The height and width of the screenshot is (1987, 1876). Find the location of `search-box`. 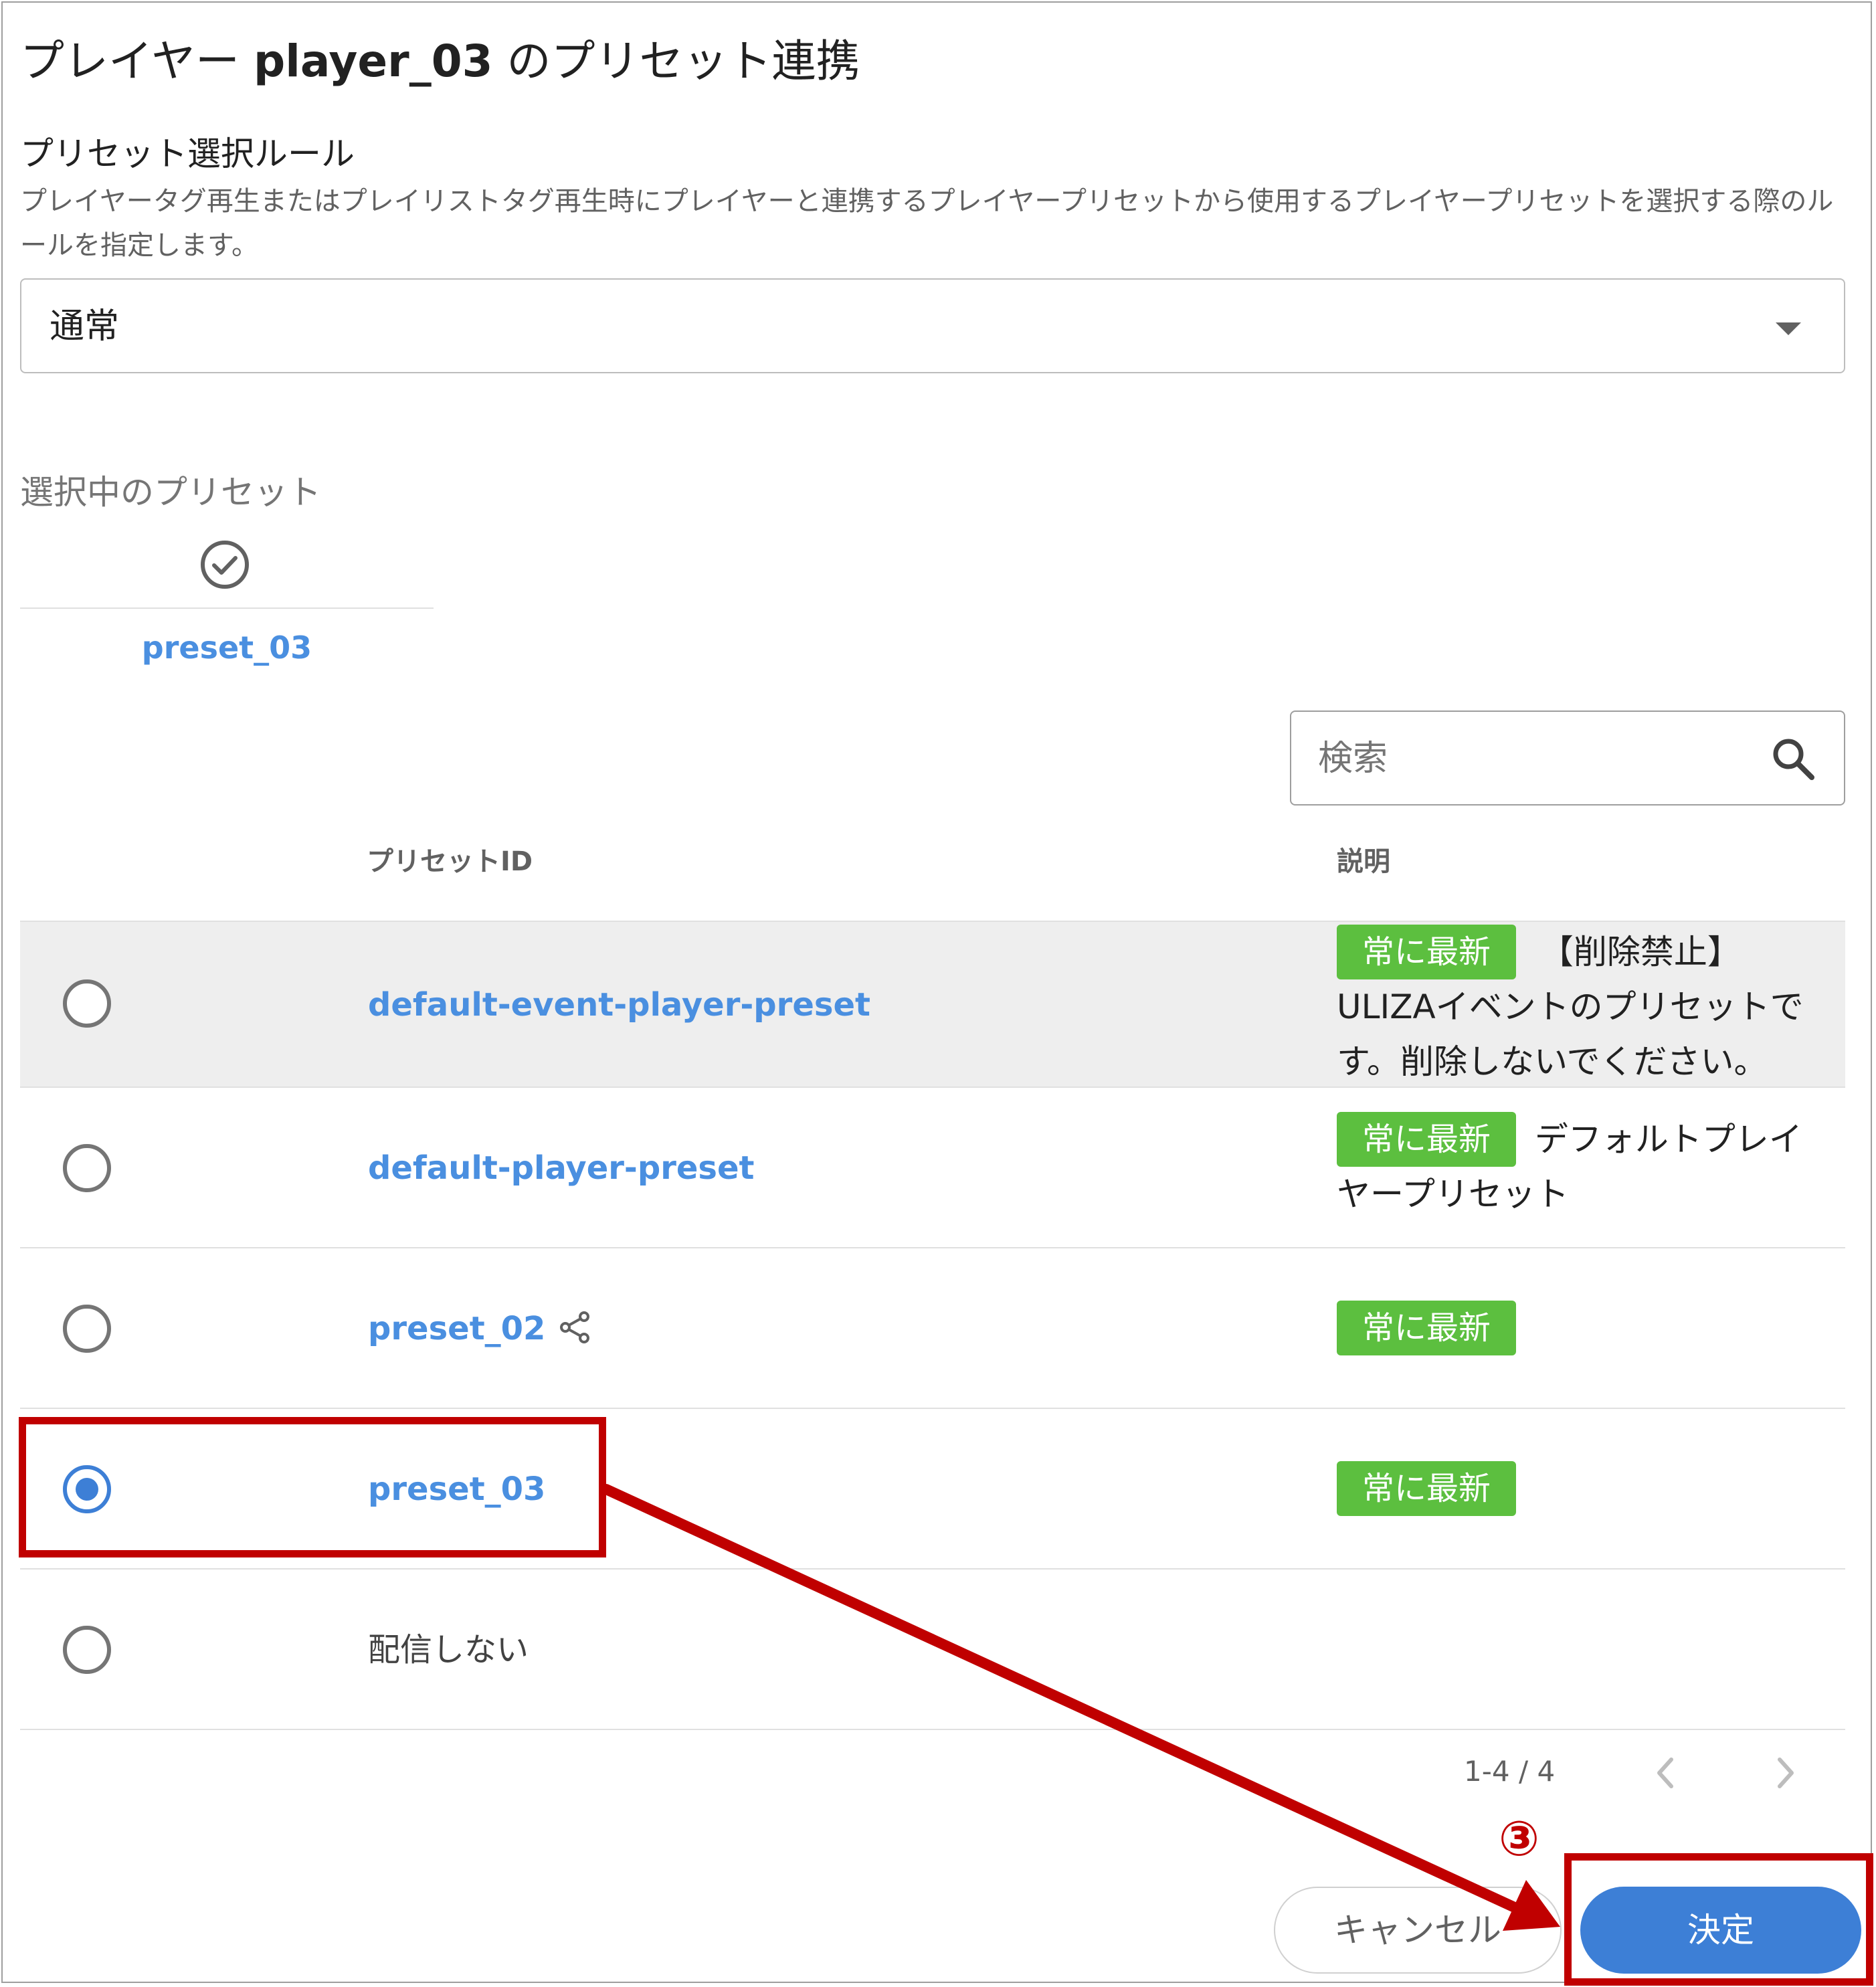

search-box is located at coordinates (1567, 758).